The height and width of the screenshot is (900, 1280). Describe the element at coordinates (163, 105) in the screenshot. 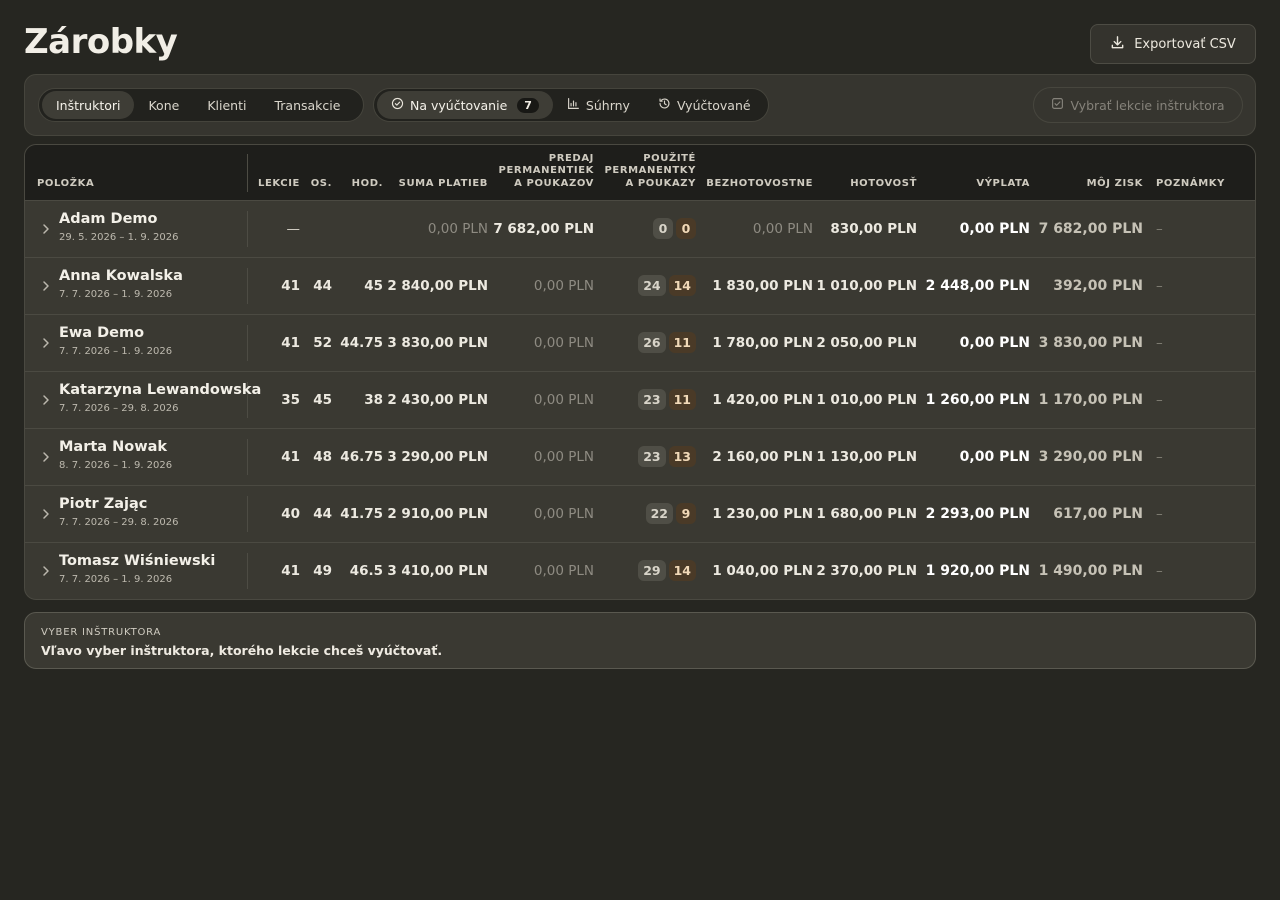

I see `tab-horses: Kone` at that location.